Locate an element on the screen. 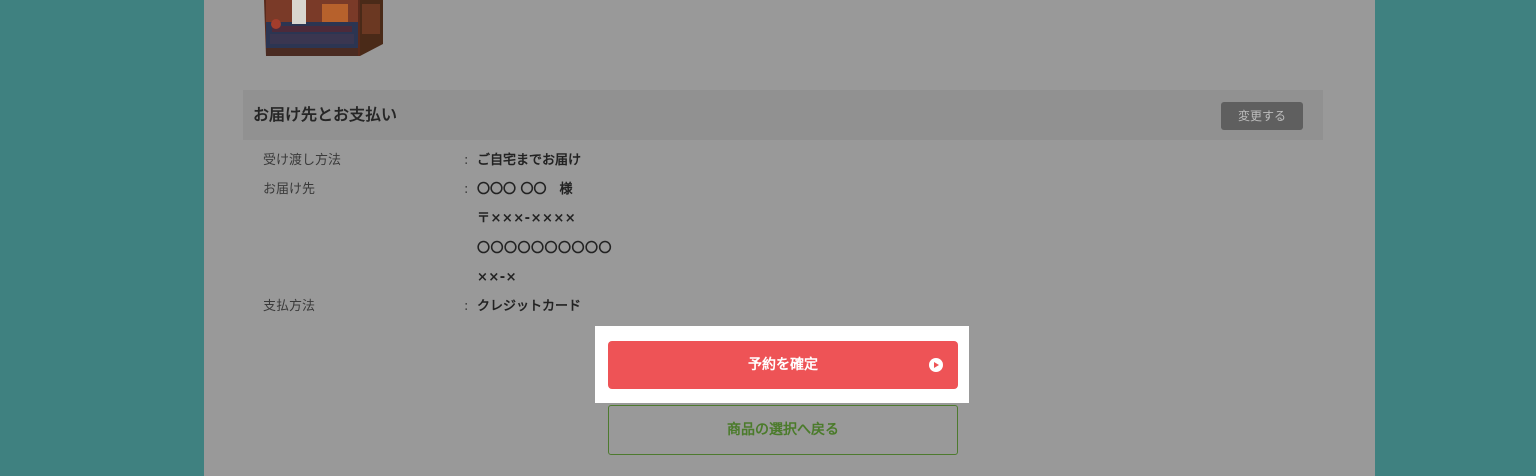  play-circle-icon is located at coordinates (936, 365).